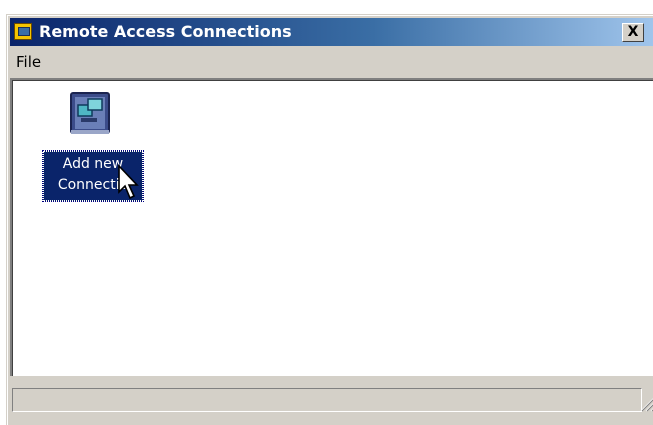  Describe the element at coordinates (23, 31) in the screenshot. I see `remote-access-app-icon` at that location.